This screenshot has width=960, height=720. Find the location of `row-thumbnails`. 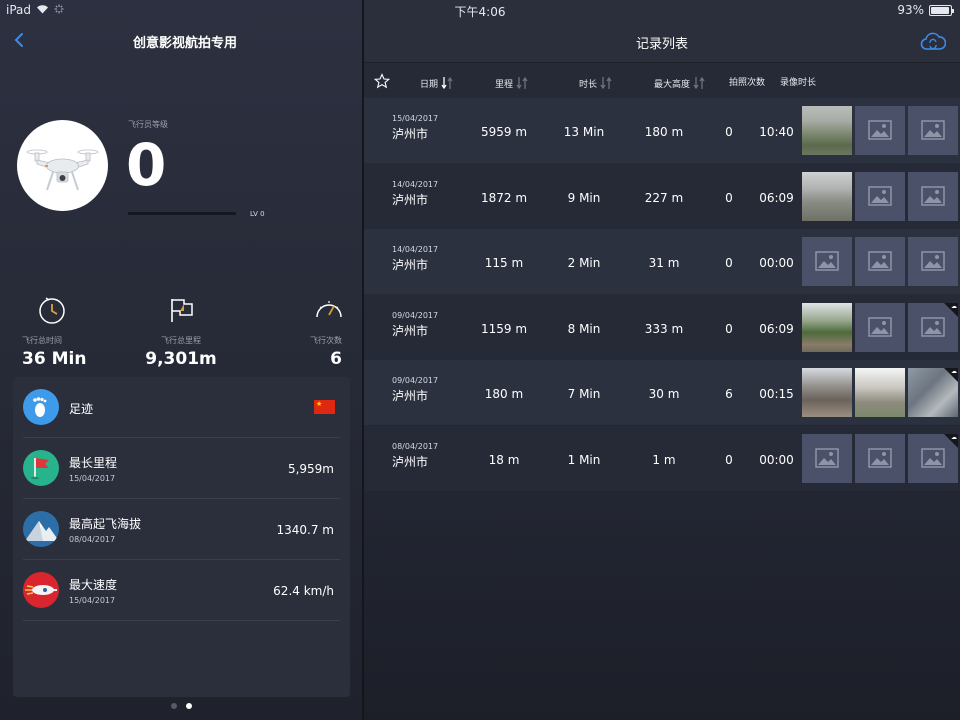

row-thumbnails is located at coordinates (880, 196).